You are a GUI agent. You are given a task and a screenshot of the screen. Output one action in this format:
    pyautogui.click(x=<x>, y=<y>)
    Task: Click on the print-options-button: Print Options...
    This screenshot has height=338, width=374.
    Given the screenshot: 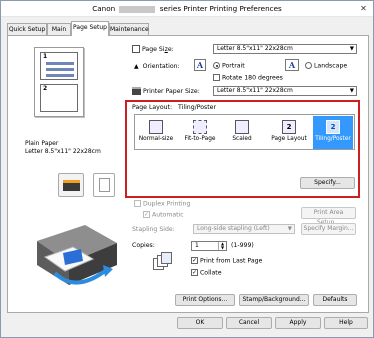 What is the action you would take?
    pyautogui.click(x=205, y=300)
    